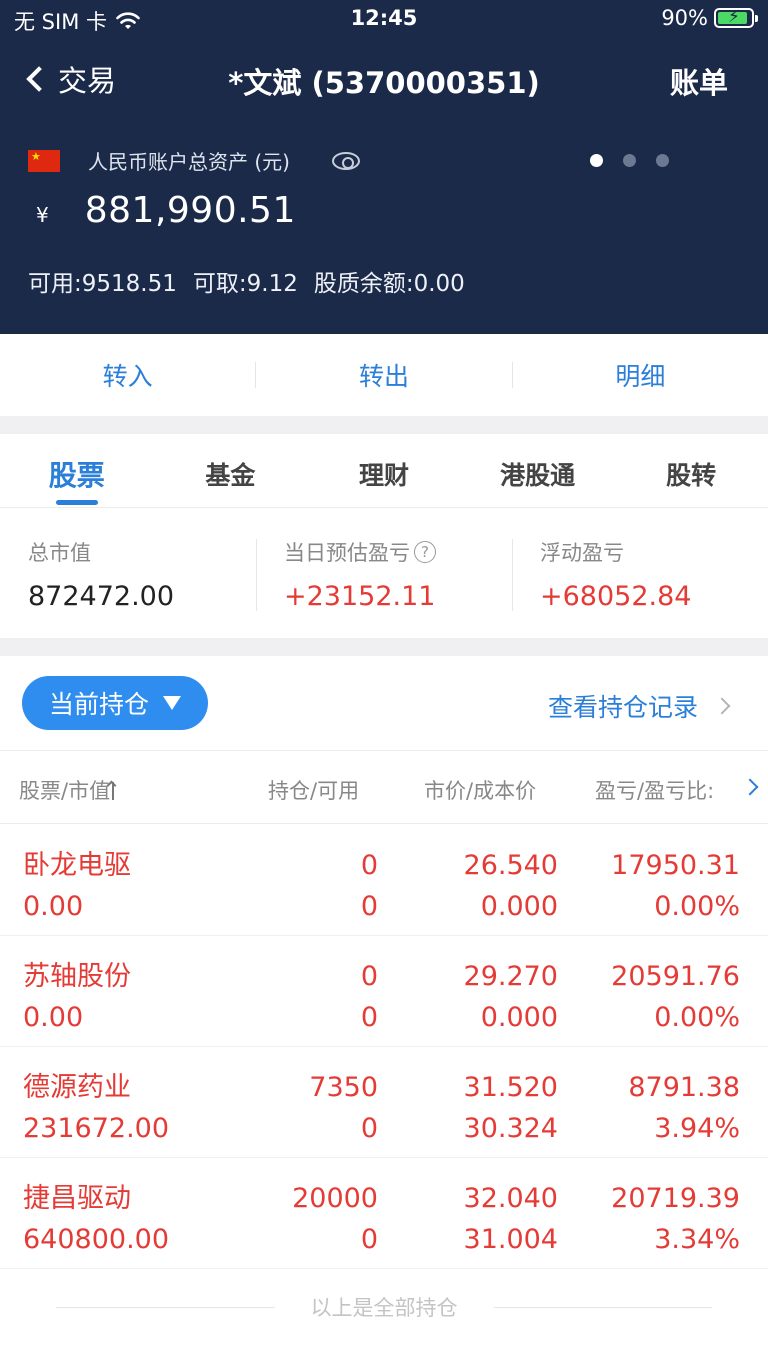 The height and width of the screenshot is (1366, 768). I want to click on charging-bolt-icon: ⚡, so click(734, 17).